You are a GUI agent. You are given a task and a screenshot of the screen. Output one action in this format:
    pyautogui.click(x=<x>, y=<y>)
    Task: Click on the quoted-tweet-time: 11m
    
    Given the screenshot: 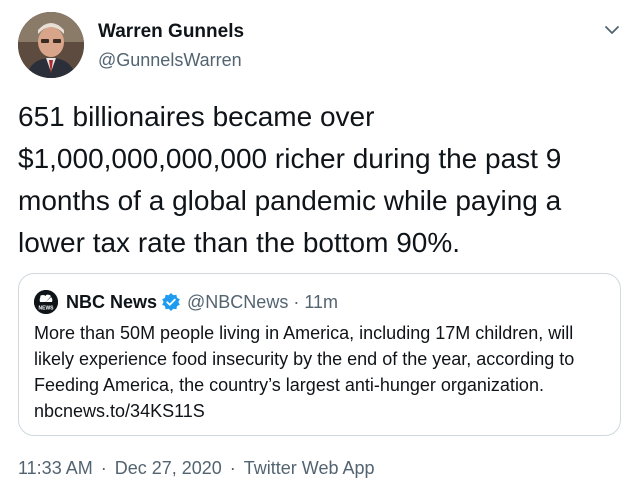 What is the action you would take?
    pyautogui.click(x=321, y=302)
    